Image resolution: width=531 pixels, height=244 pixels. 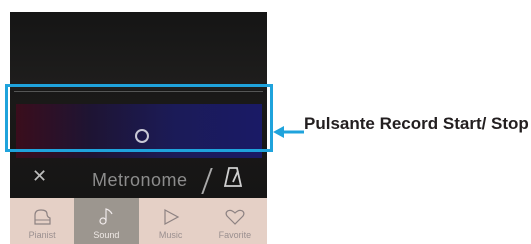 I want to click on bottom-tab-bar: Pianist Sound Music Favorite, so click(x=138, y=221).